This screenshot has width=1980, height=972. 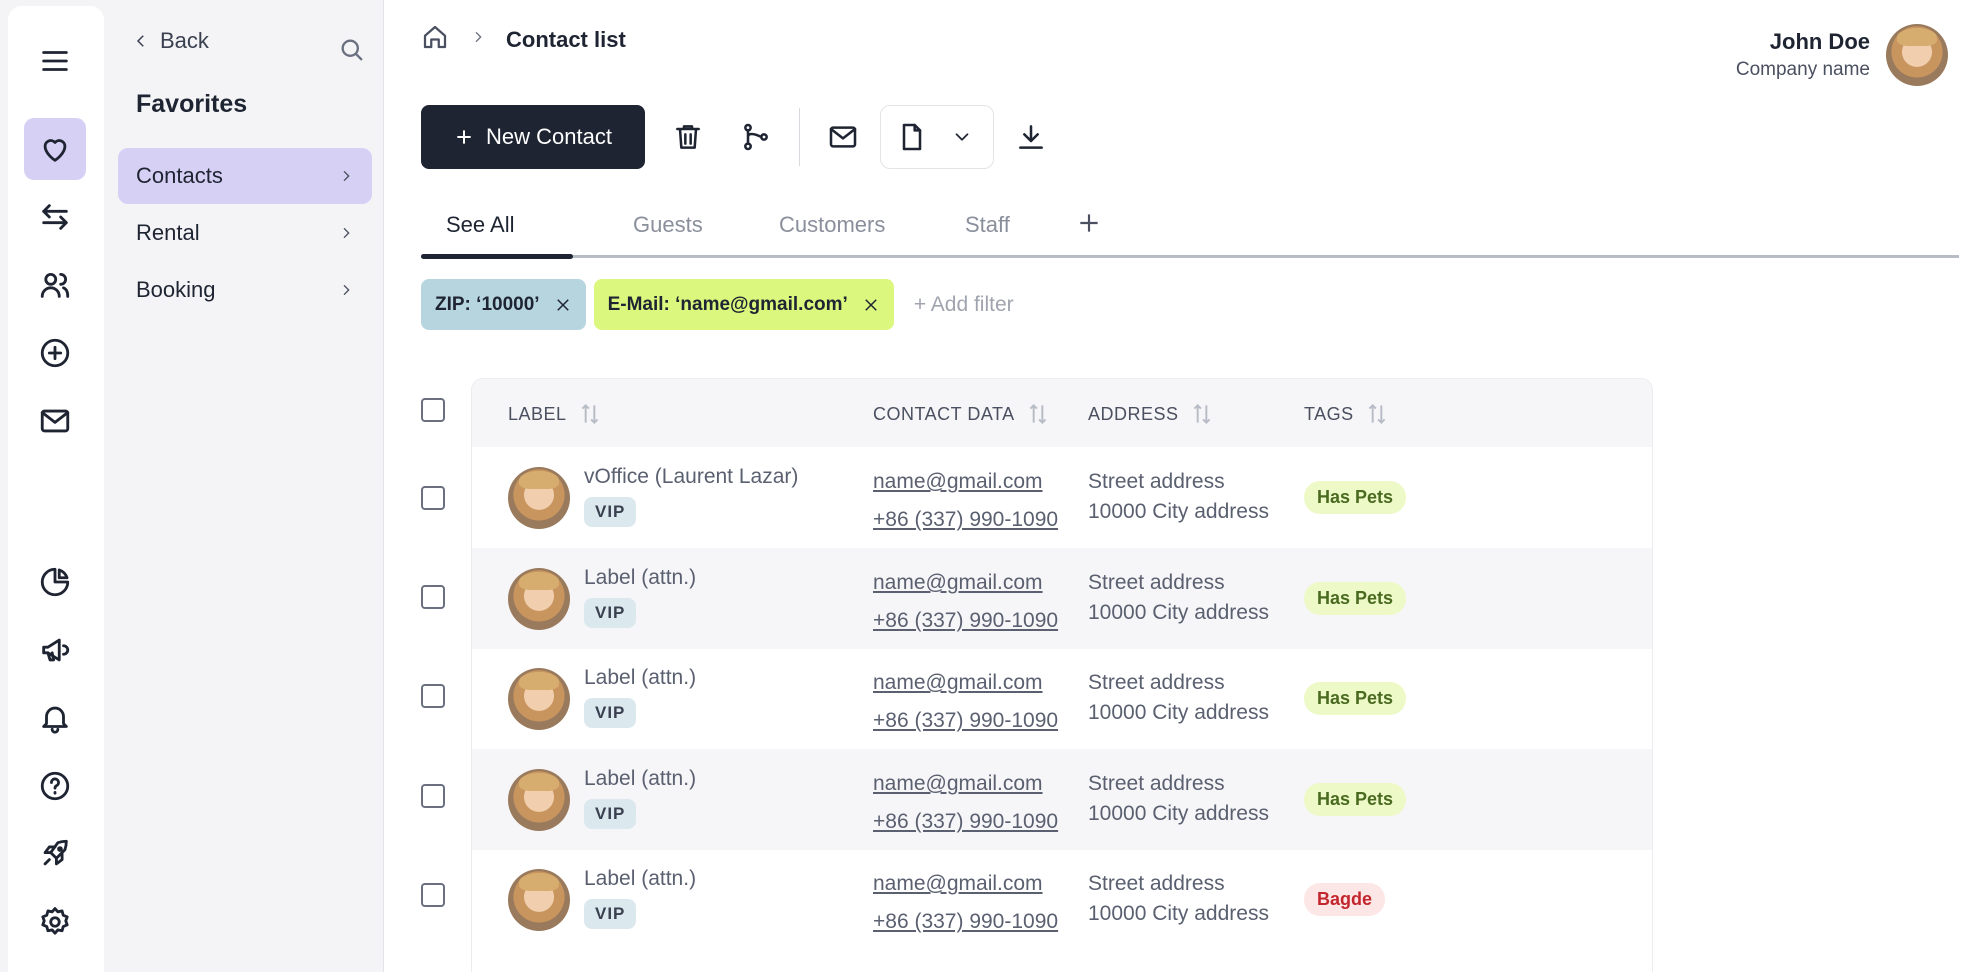 What do you see at coordinates (346, 233) in the screenshot?
I see `chevron-right-icon` at bounding box center [346, 233].